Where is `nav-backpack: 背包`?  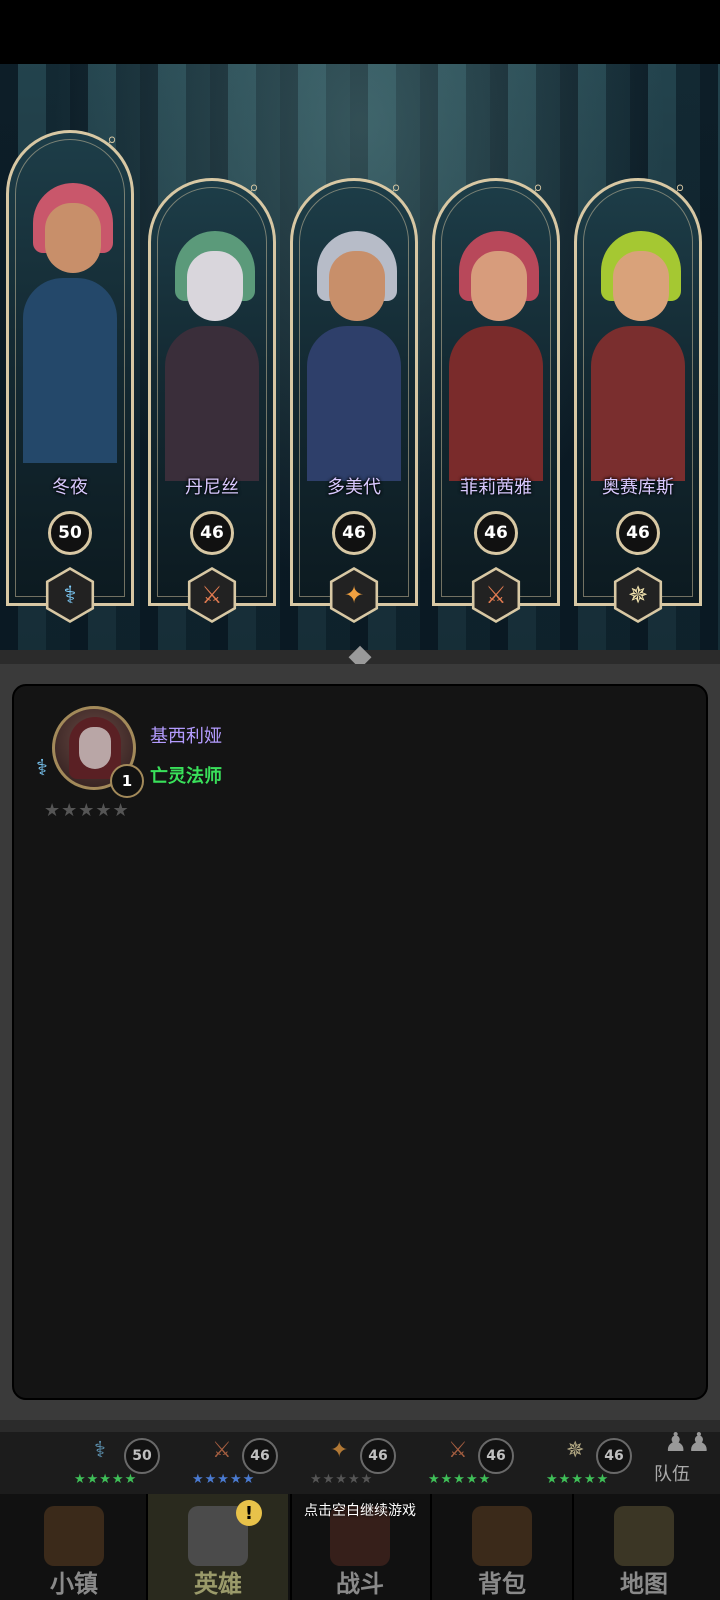 nav-backpack: 背包 is located at coordinates (502, 1547).